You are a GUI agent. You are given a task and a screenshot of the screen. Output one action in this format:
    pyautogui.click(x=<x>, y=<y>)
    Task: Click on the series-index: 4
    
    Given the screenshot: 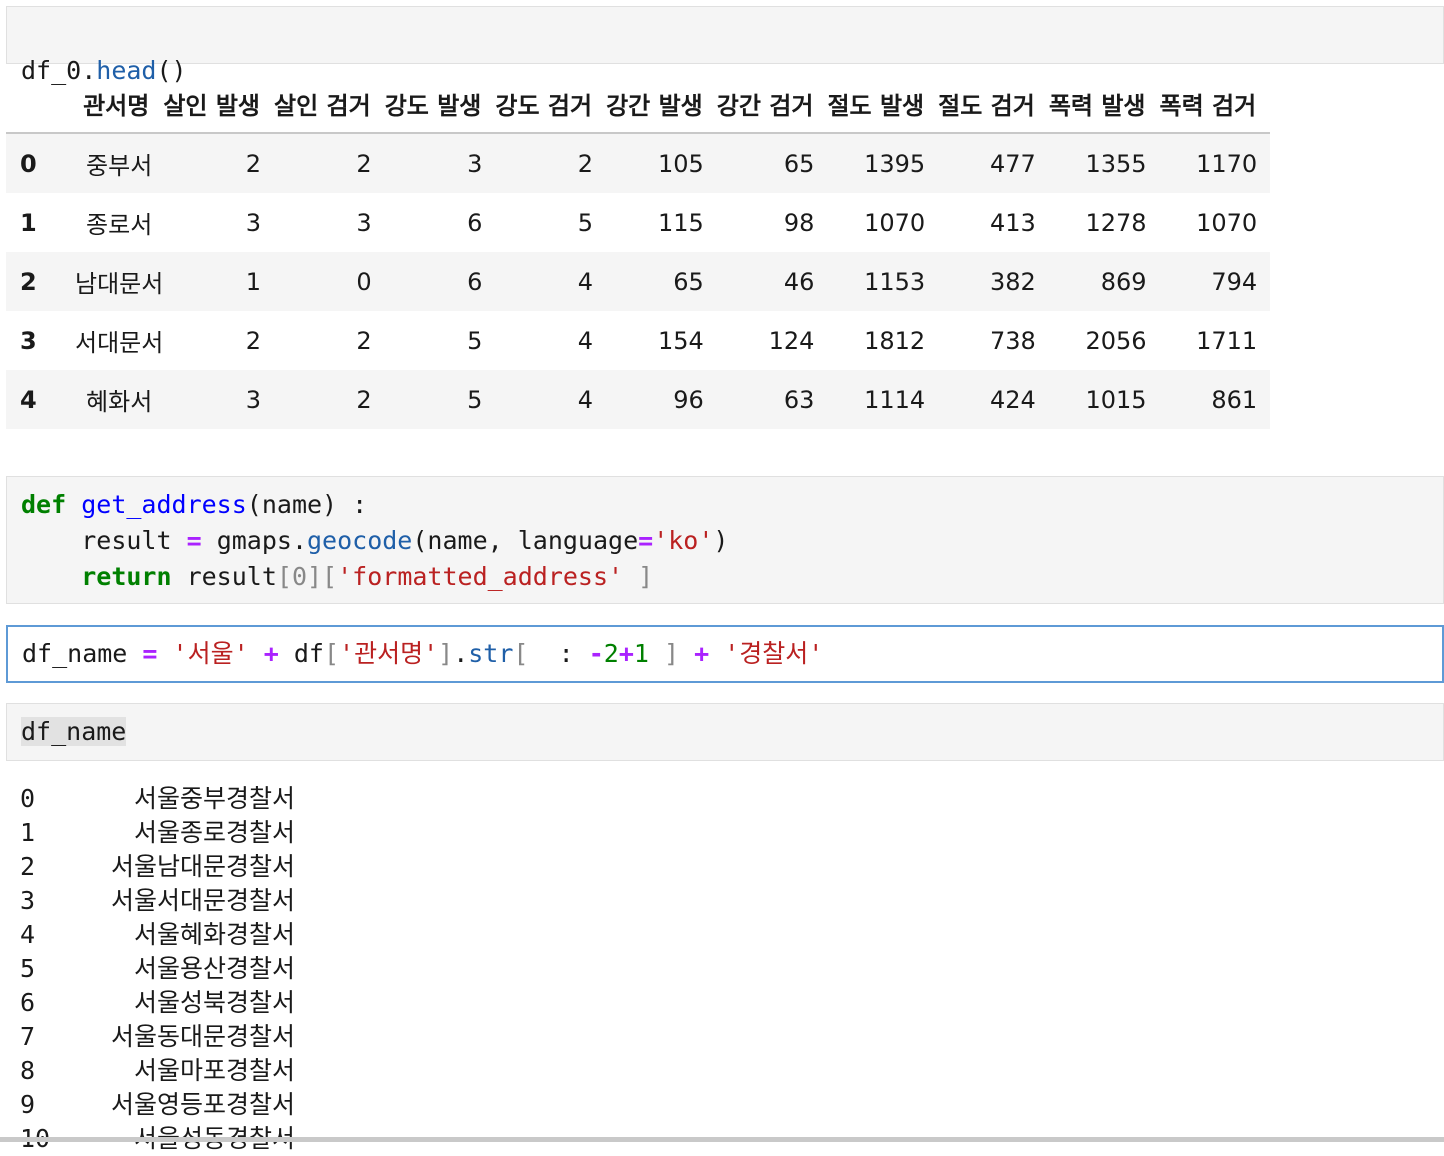 What is the action you would take?
    pyautogui.click(x=28, y=934)
    